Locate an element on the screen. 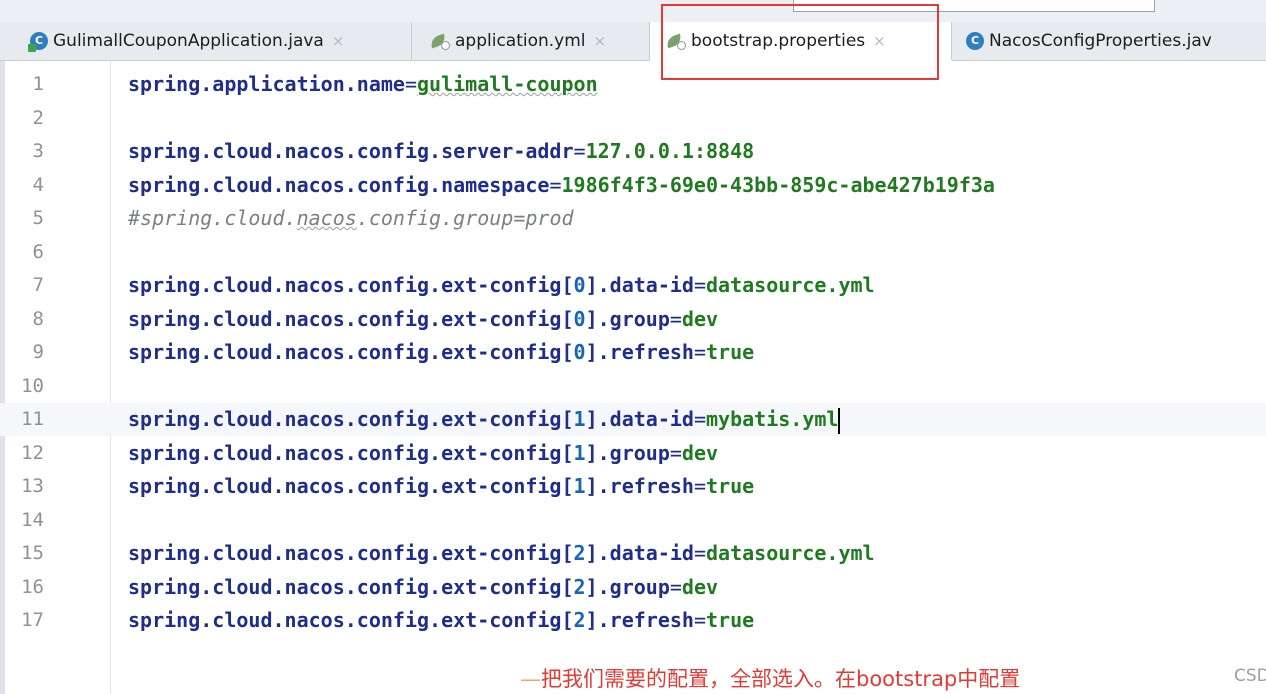 The width and height of the screenshot is (1266, 694). code-line: 10 is located at coordinates (633, 386).